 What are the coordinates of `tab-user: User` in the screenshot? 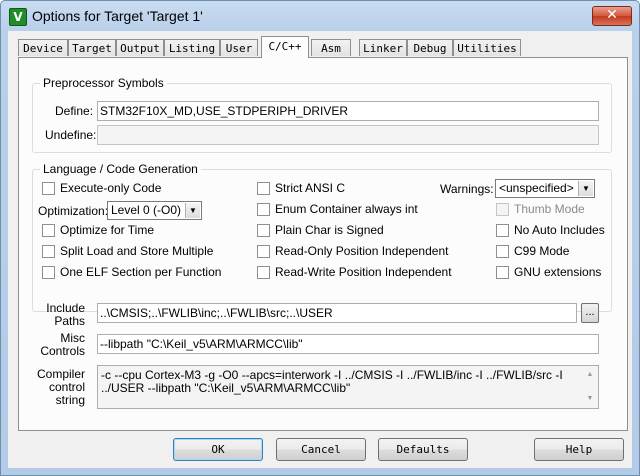 It's located at (239, 47).